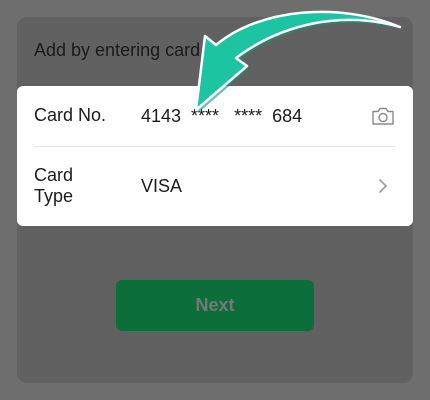  Describe the element at coordinates (383, 116) in the screenshot. I see `camera-icon` at that location.